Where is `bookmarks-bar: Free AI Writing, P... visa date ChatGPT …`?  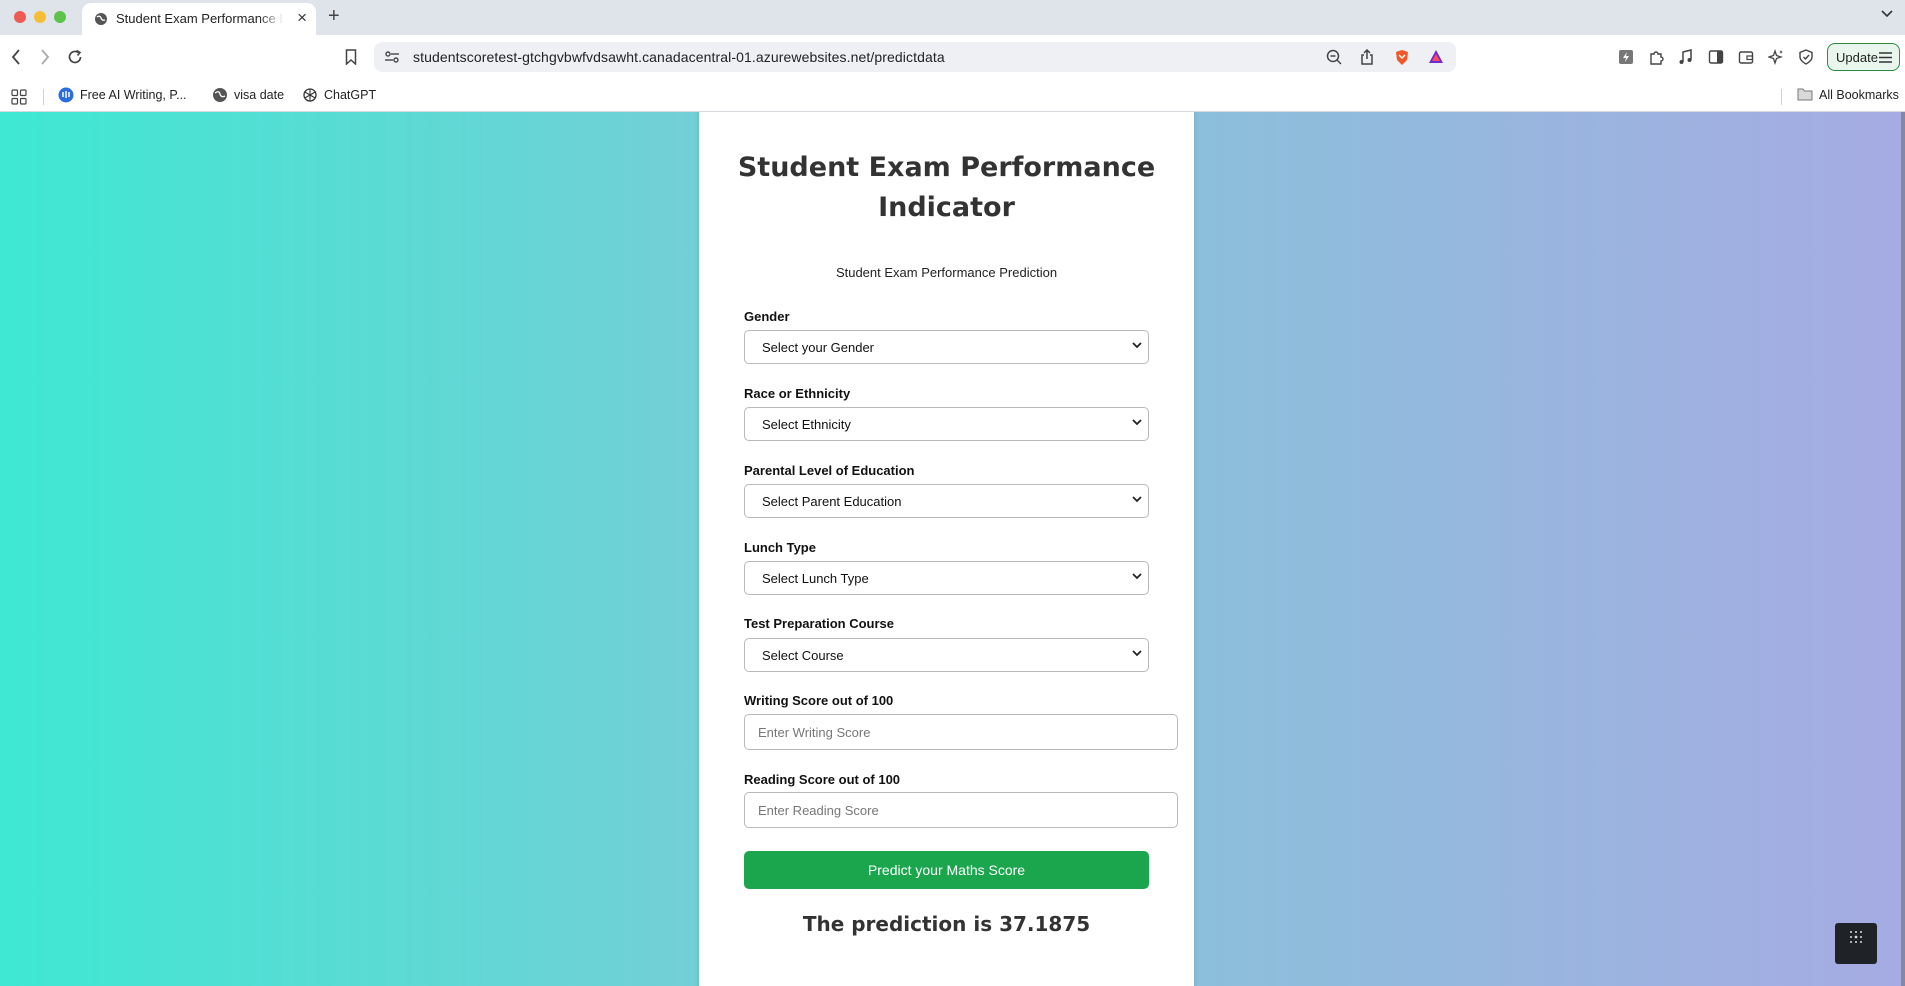
bookmarks-bar: Free AI Writing, P... visa date ChatGPT … is located at coordinates (952, 96).